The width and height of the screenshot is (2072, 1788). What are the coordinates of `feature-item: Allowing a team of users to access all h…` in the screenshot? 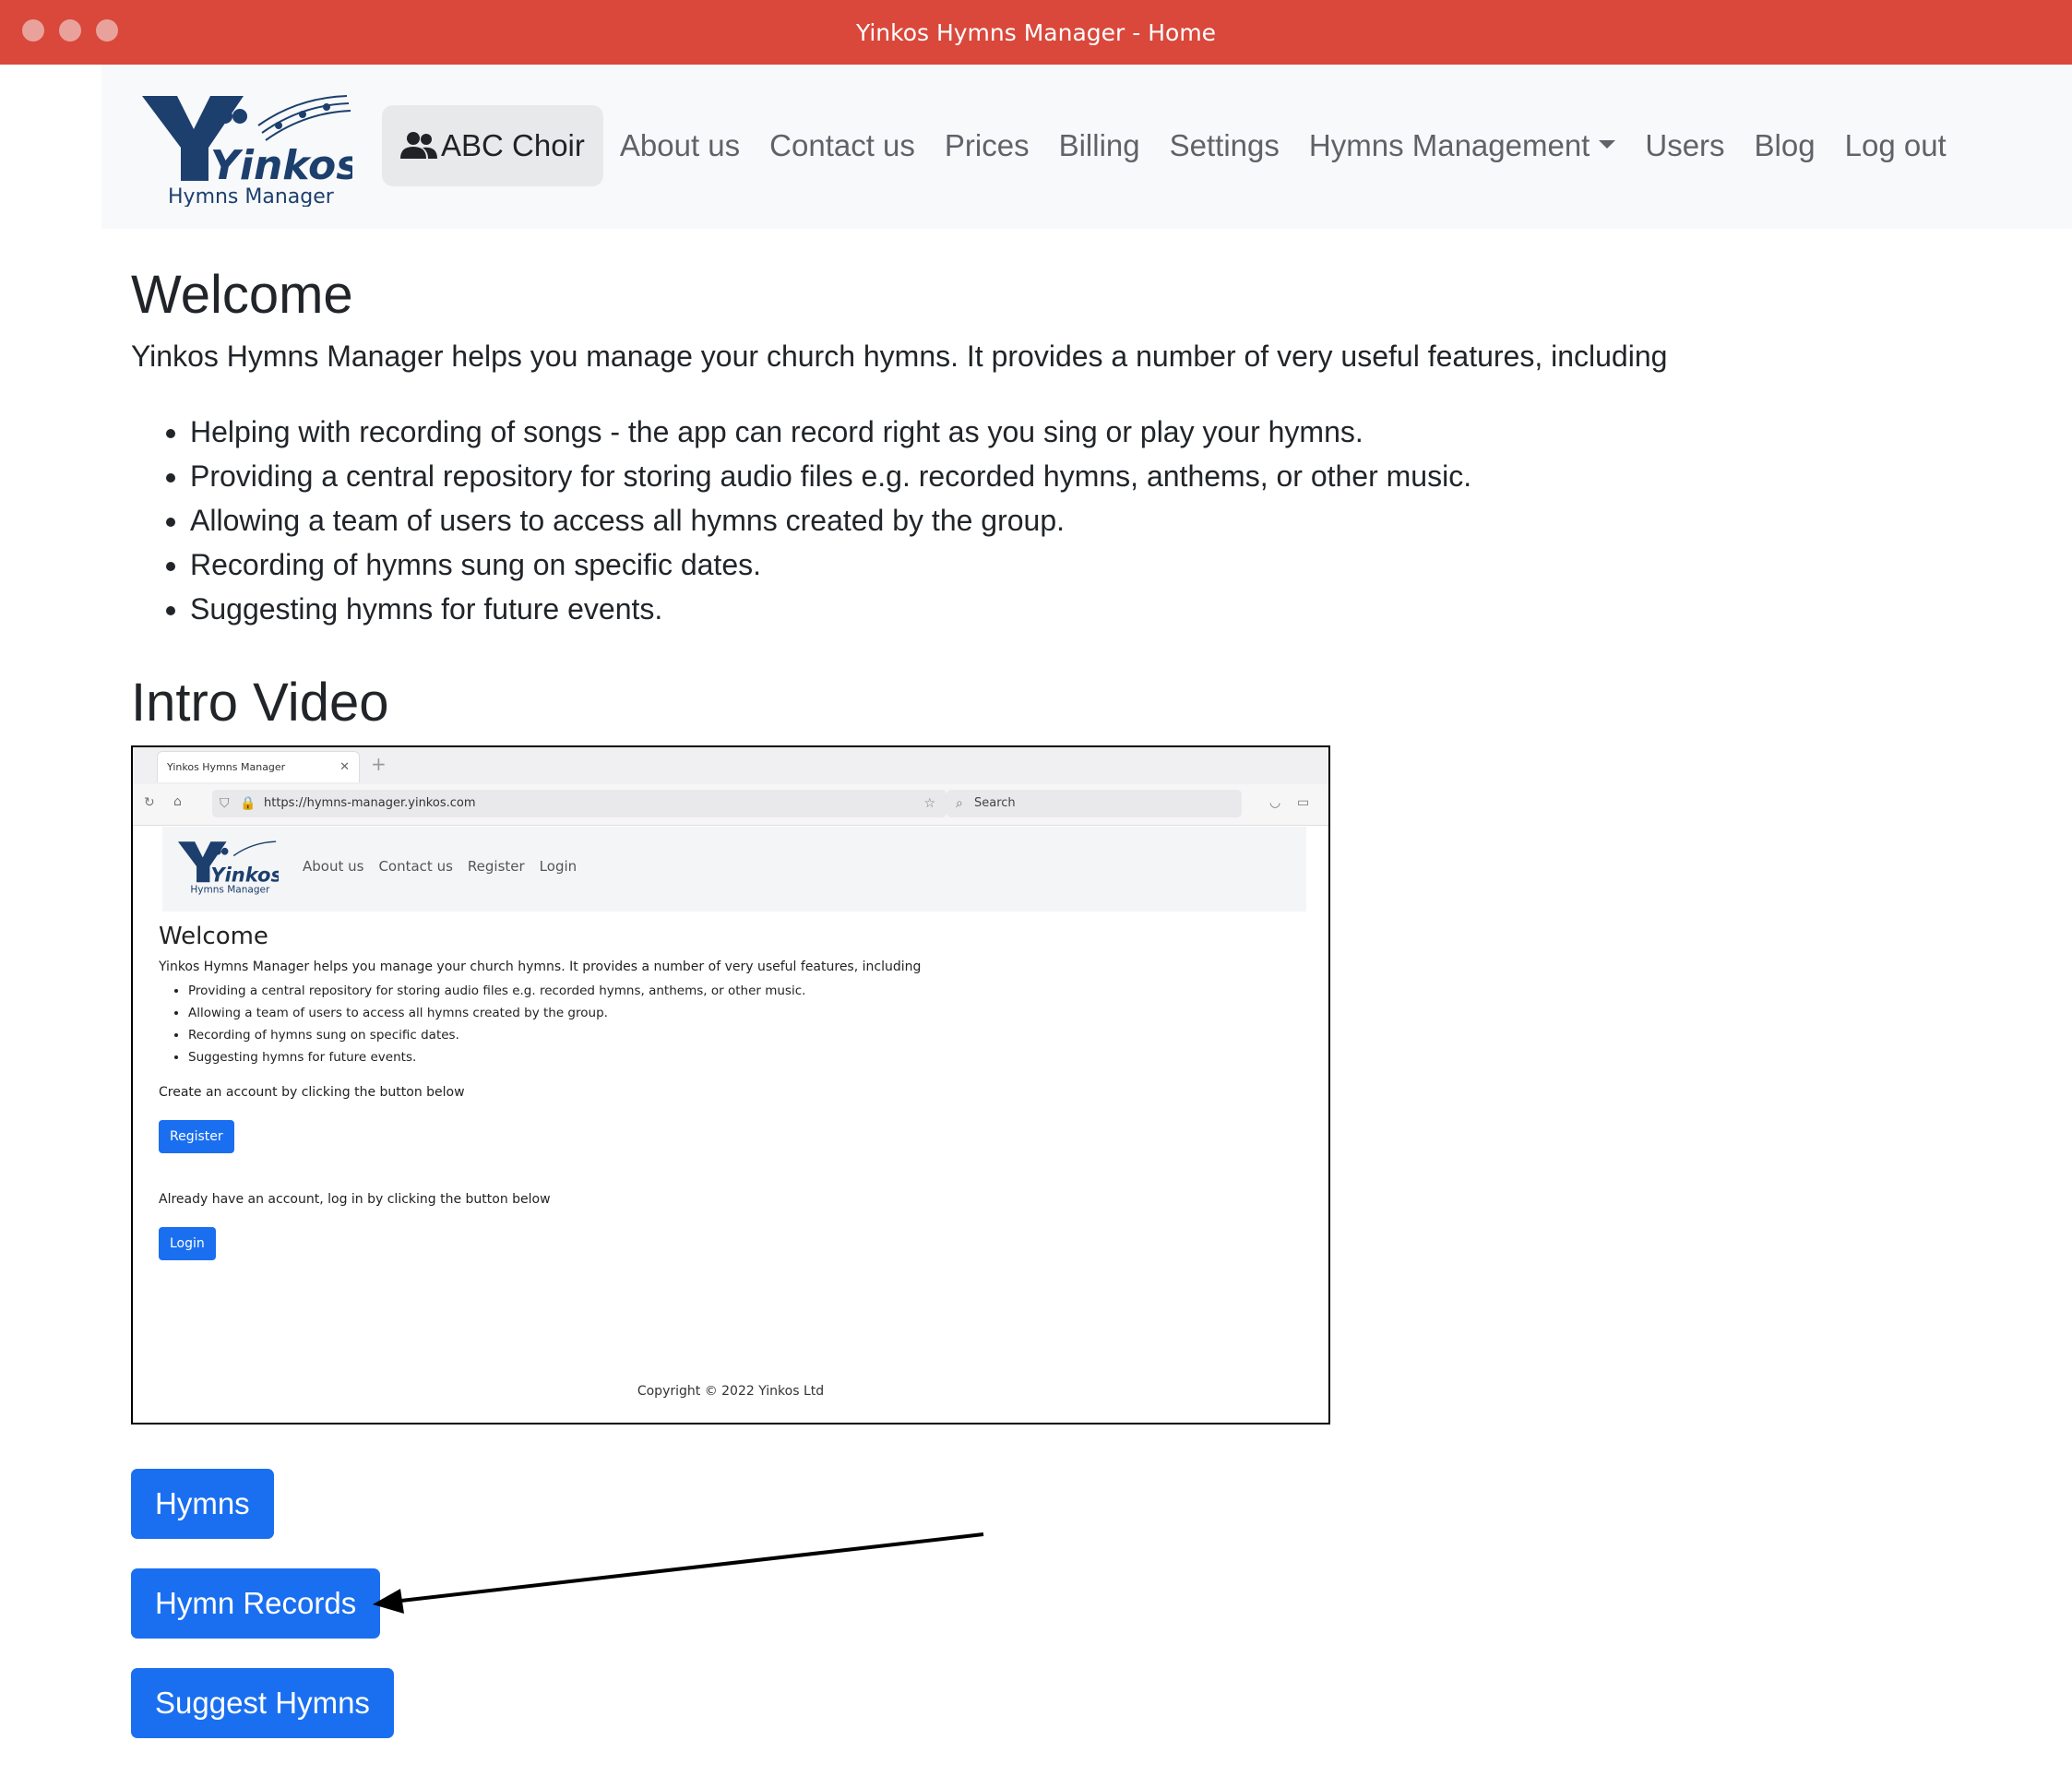 It's located at (830, 520).